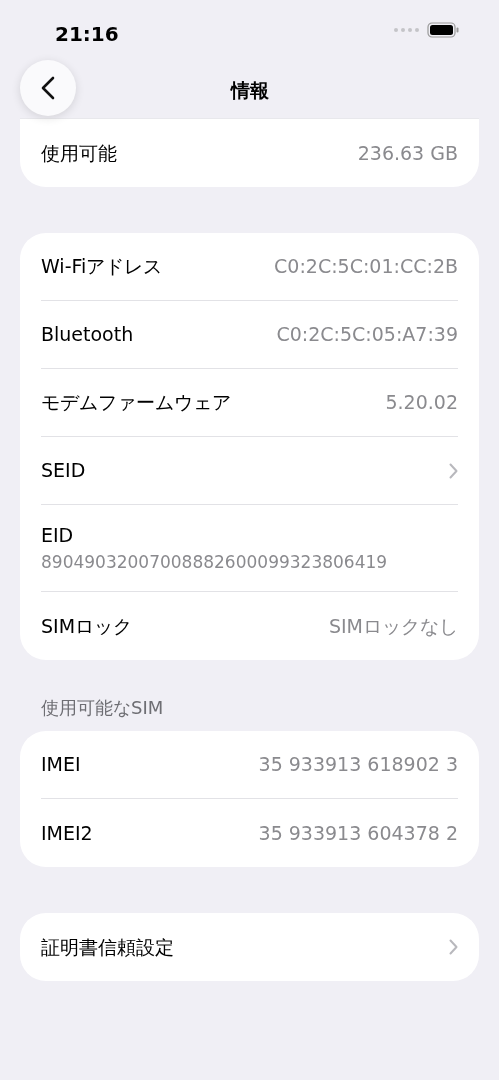 Image resolution: width=499 pixels, height=1080 pixels. Describe the element at coordinates (58, 535) in the screenshot. I see `row-label: EID` at that location.